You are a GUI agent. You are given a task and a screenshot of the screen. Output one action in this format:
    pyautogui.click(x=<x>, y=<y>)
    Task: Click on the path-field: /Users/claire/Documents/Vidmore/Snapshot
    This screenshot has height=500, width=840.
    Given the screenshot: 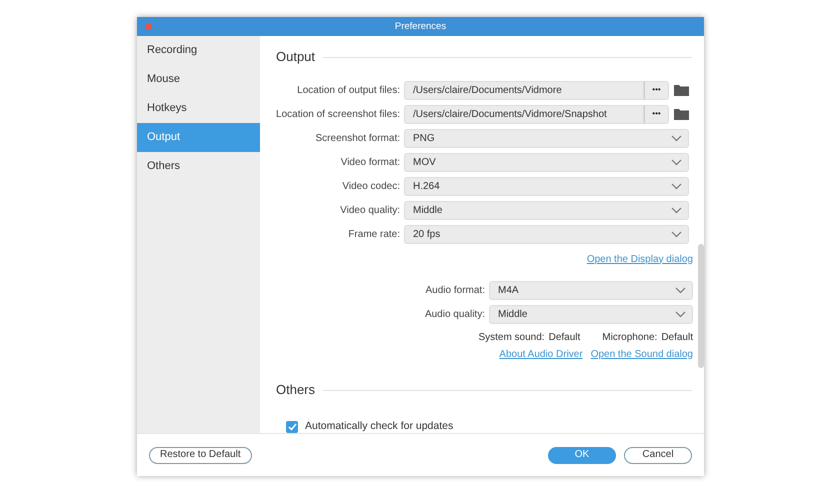 What is the action you would take?
    pyautogui.click(x=524, y=114)
    